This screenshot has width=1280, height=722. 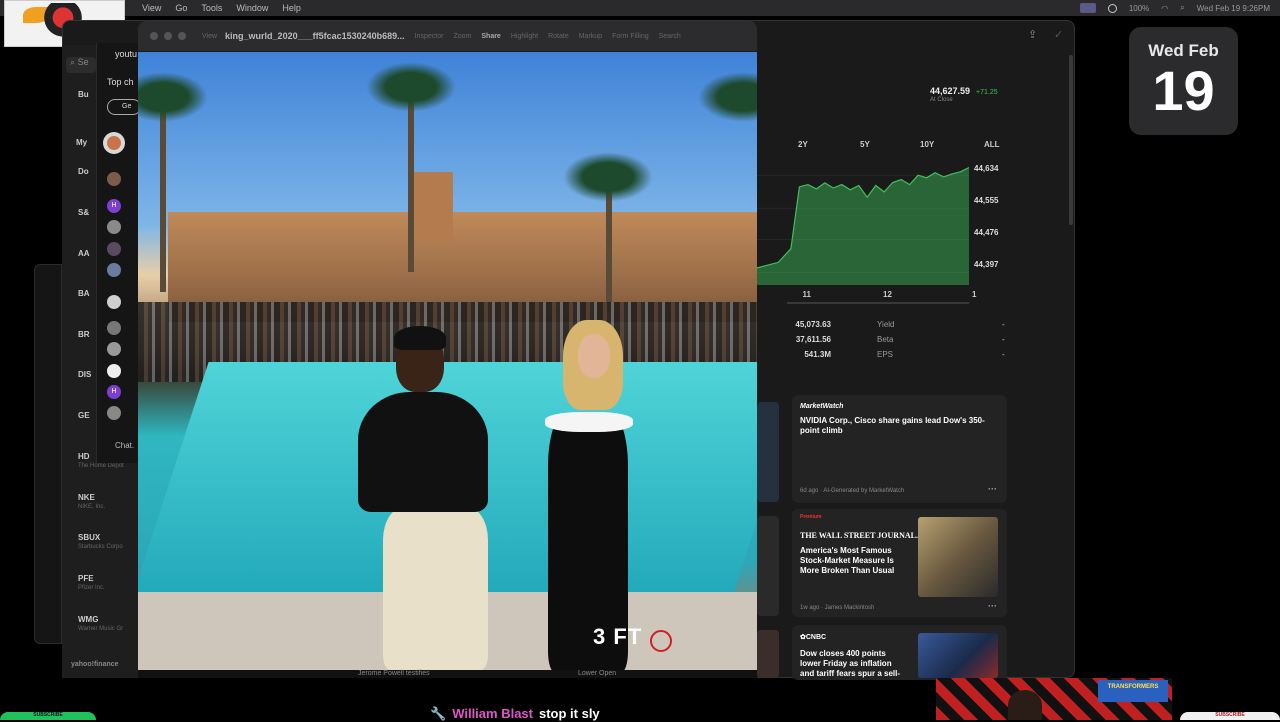 What do you see at coordinates (852, 491) in the screenshot?
I see `news-meta: 6d ago · AI-Generated by MarketWatch` at bounding box center [852, 491].